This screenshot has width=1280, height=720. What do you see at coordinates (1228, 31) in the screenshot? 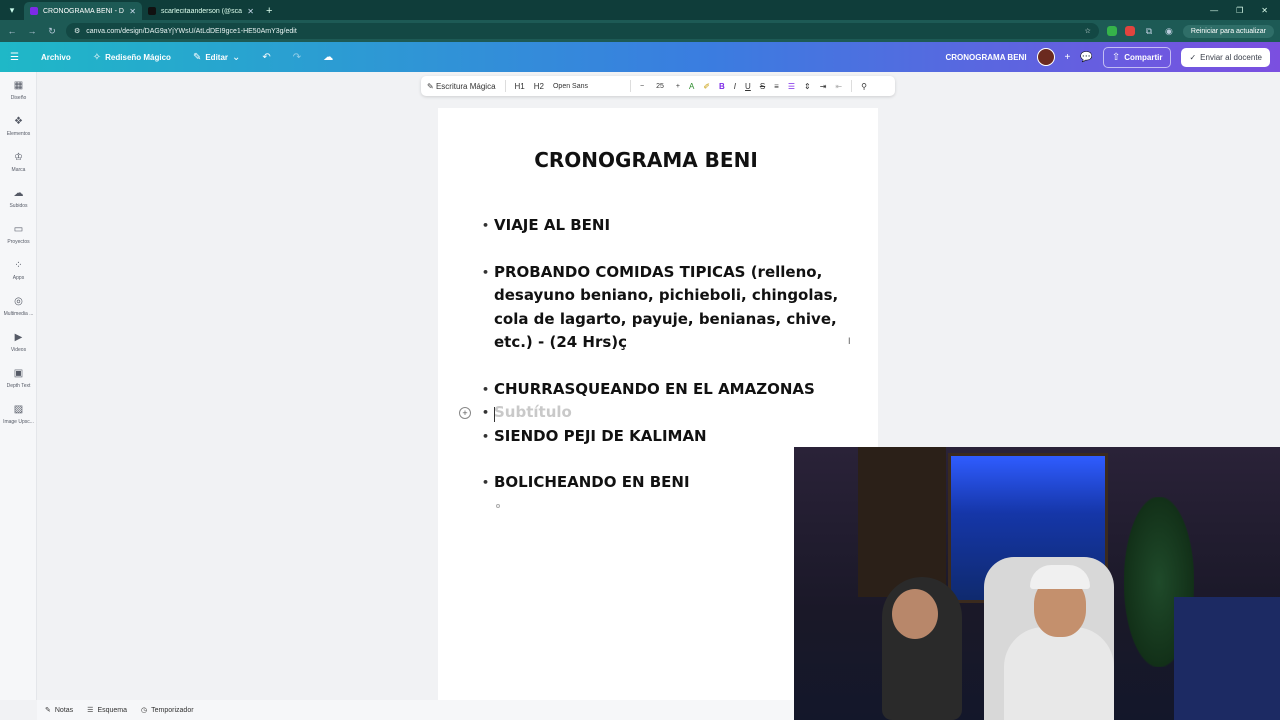
I see `restart-update-button: Reiniciar para actualizar` at bounding box center [1228, 31].